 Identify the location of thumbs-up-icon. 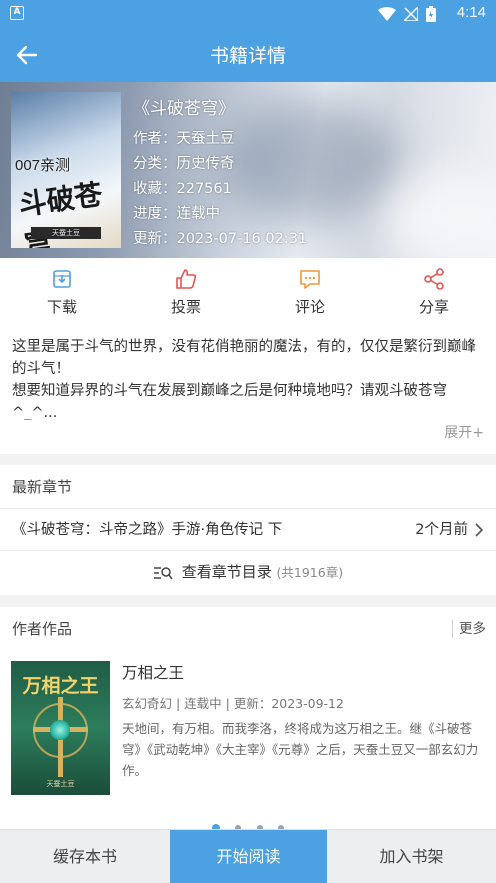
(186, 279).